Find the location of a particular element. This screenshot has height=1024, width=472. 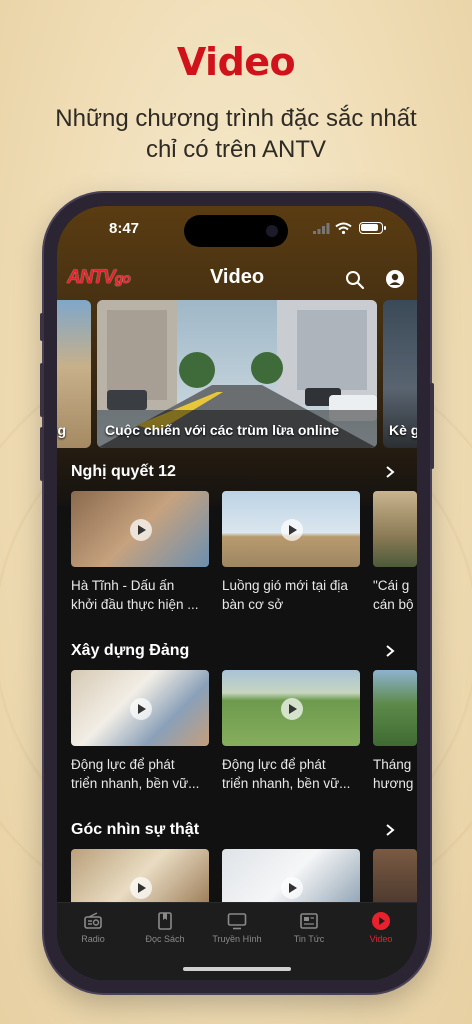

section-title-nghi-quyet: Nghị quyết 12 is located at coordinates (123, 472).